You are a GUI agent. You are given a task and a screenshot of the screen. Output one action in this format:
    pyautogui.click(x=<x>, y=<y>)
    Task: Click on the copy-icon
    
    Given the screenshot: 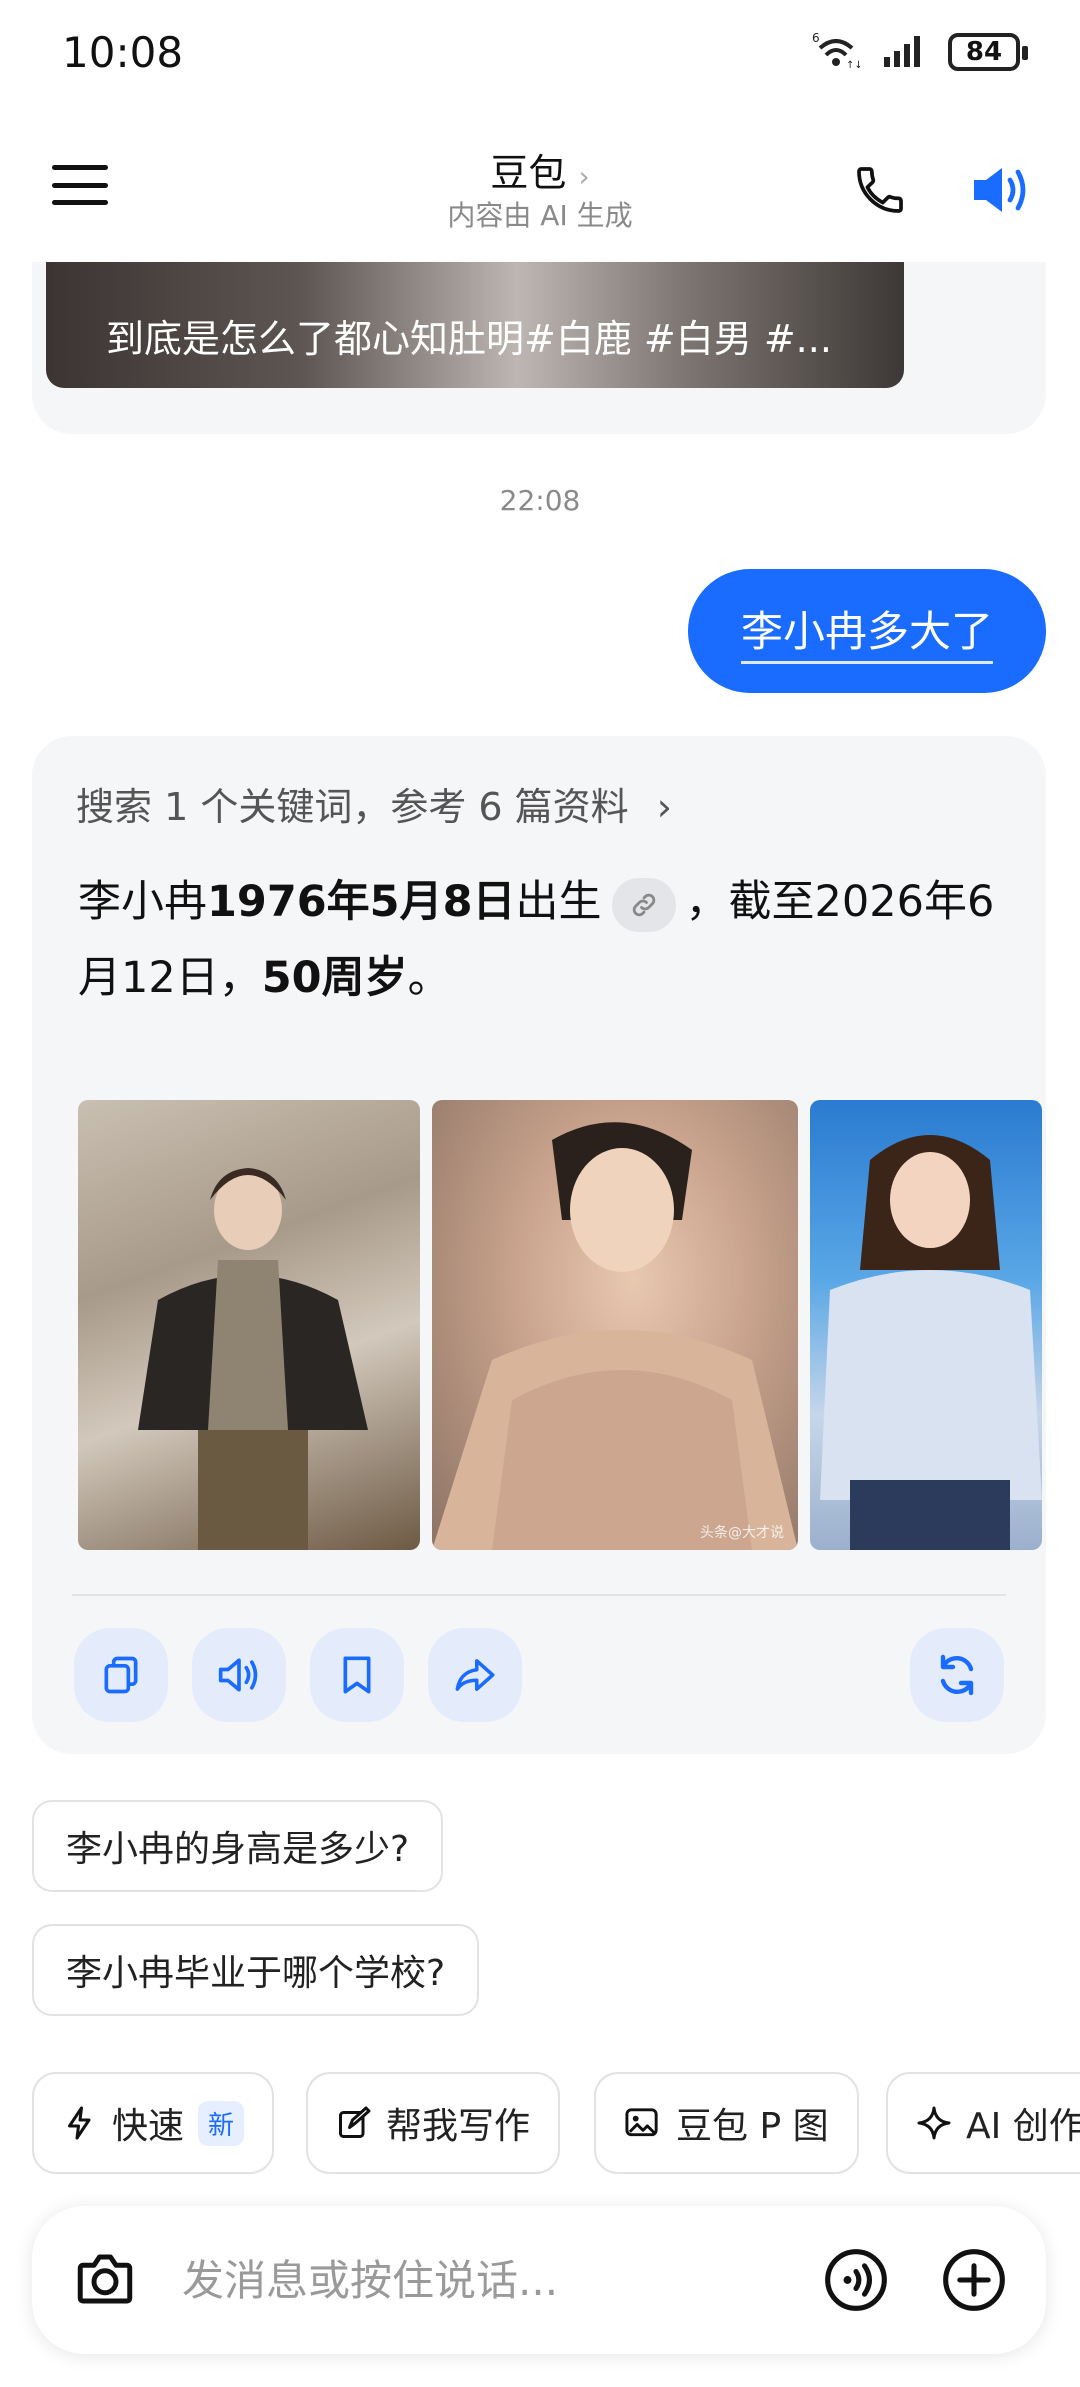 What is the action you would take?
    pyautogui.click(x=121, y=1675)
    